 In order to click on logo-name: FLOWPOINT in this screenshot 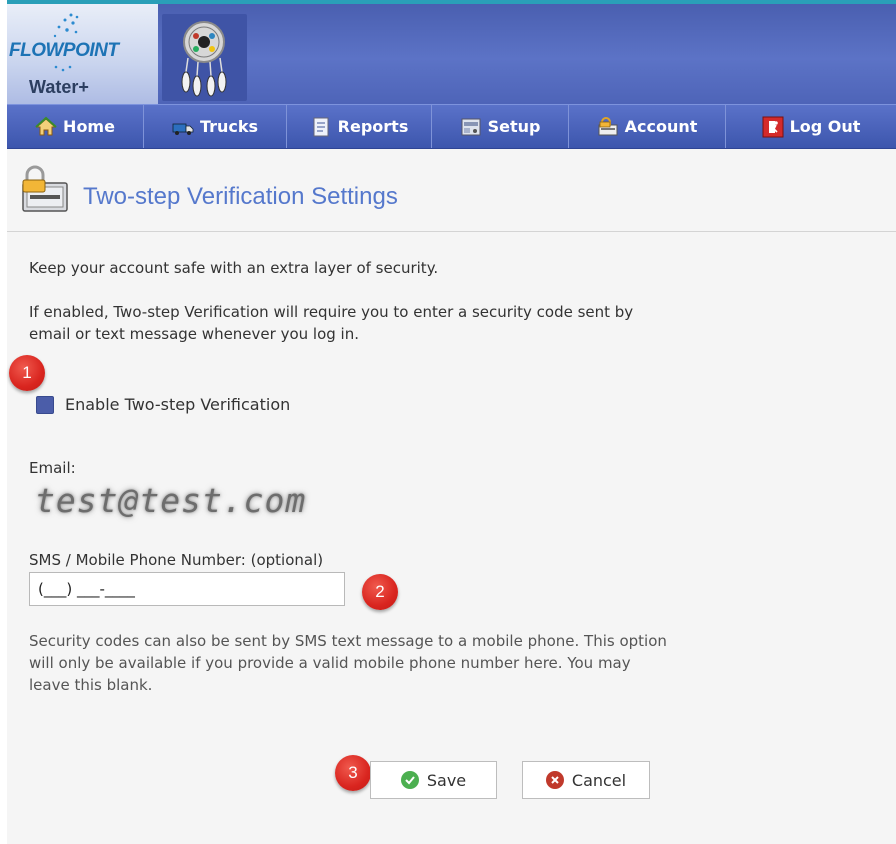, I will do `click(64, 50)`.